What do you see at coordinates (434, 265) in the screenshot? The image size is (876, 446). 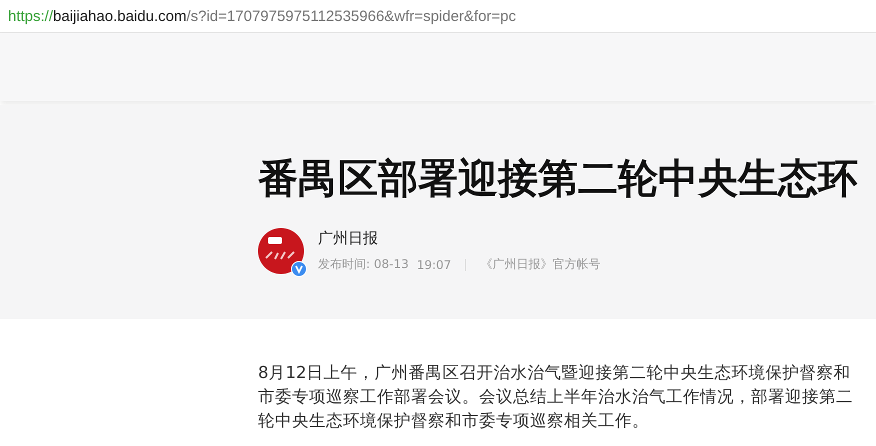 I see `publish-time: 19:07` at bounding box center [434, 265].